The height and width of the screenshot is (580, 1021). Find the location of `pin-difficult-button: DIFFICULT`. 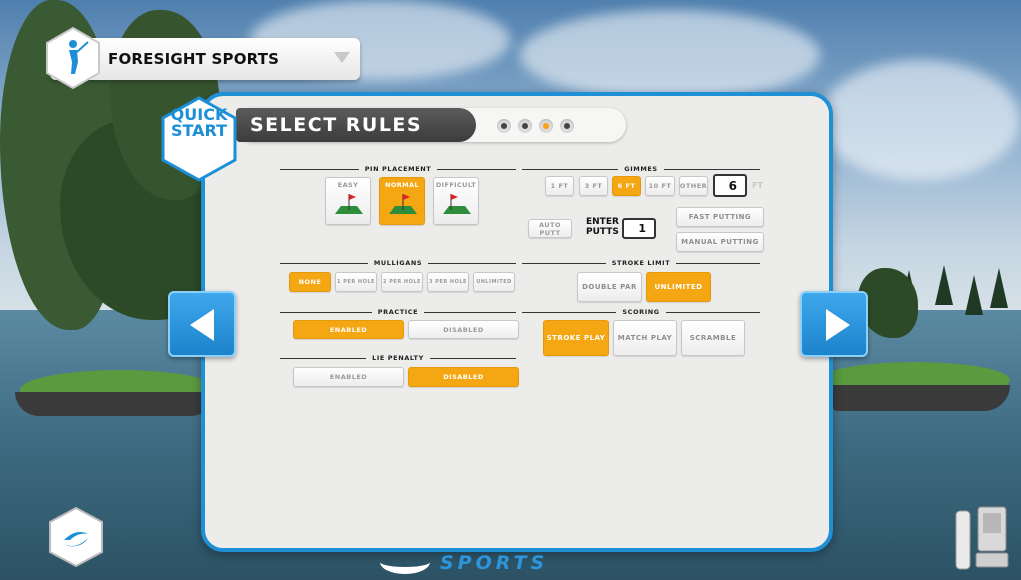

pin-difficult-button: DIFFICULT is located at coordinates (456, 201).